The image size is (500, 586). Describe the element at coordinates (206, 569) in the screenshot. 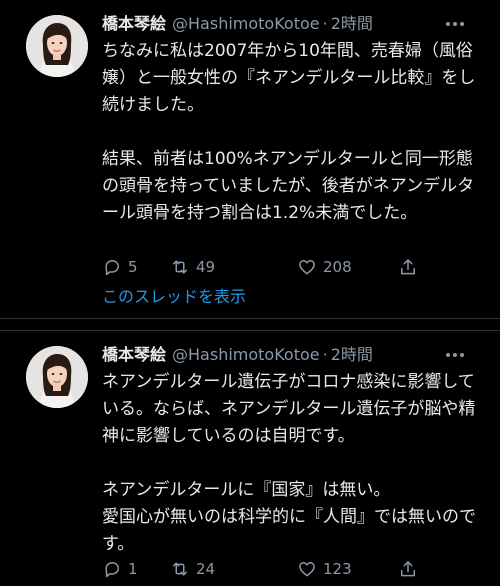

I see `retweet-count: 24` at that location.